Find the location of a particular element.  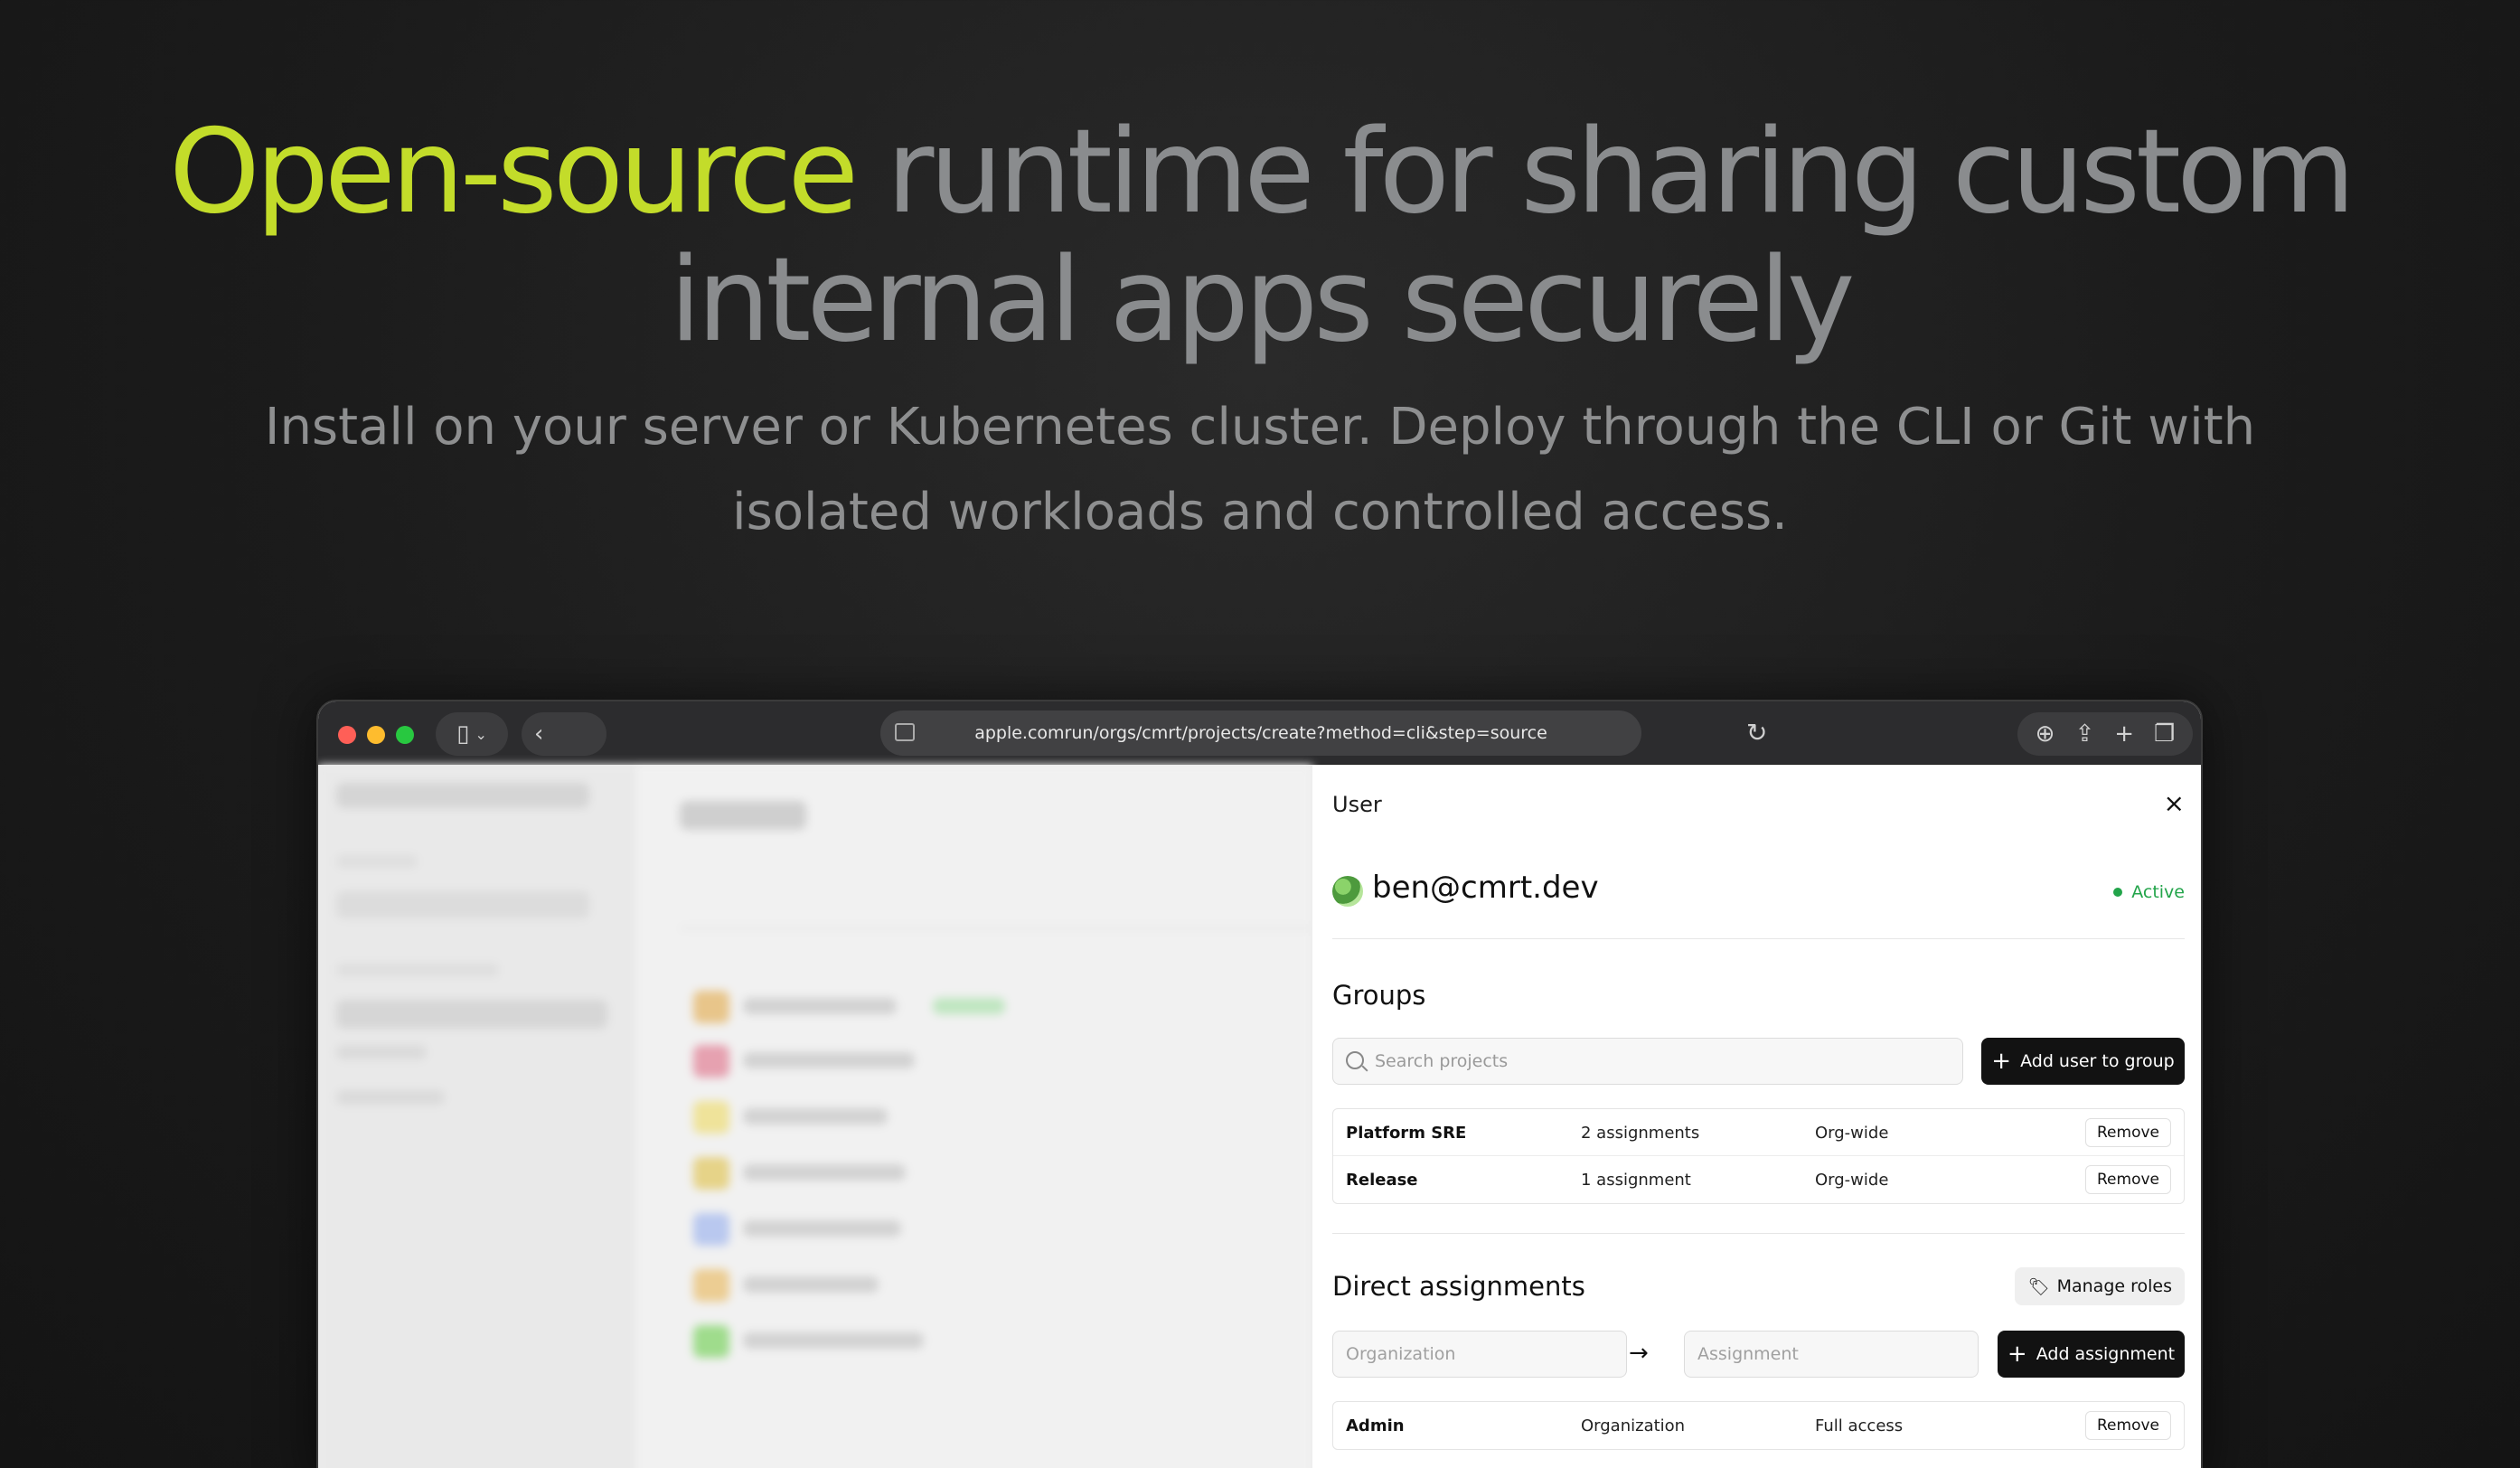

manage-roles-button: 🏷 Manage roles is located at coordinates (2100, 1286).